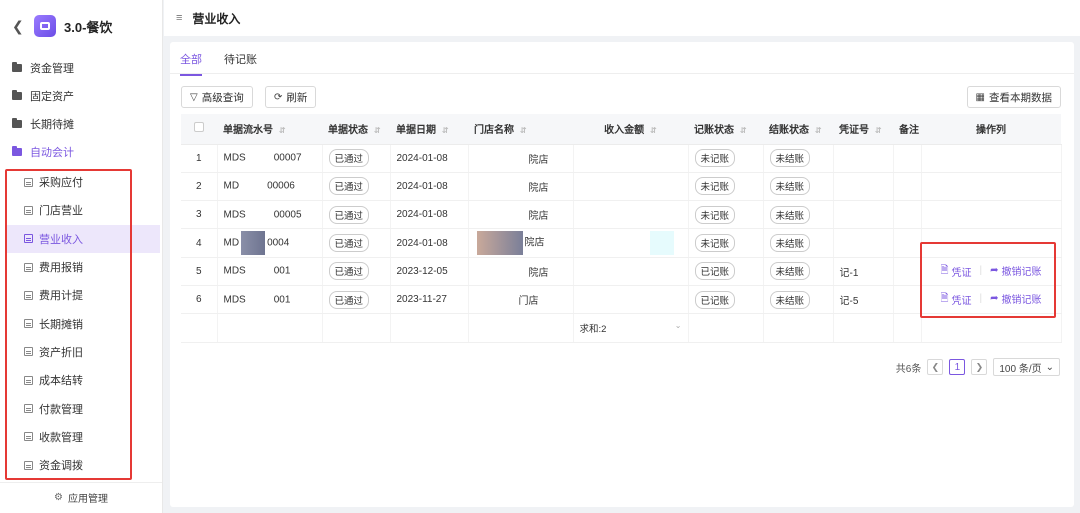  Describe the element at coordinates (81, 182) in the screenshot. I see `sidebar-item-purchase-payable: 采购应付` at that location.